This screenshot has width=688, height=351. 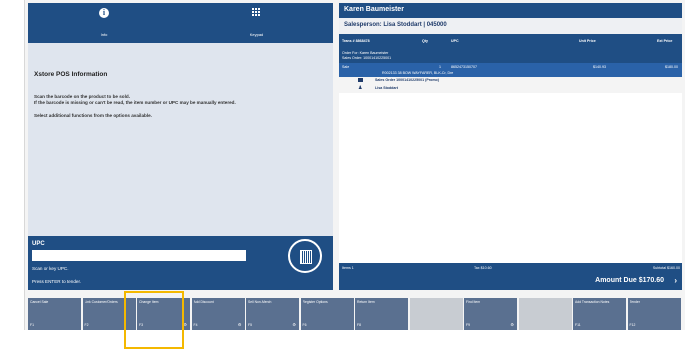 What do you see at coordinates (665, 41) in the screenshot?
I see `col-ext-price: Ext Price` at bounding box center [665, 41].